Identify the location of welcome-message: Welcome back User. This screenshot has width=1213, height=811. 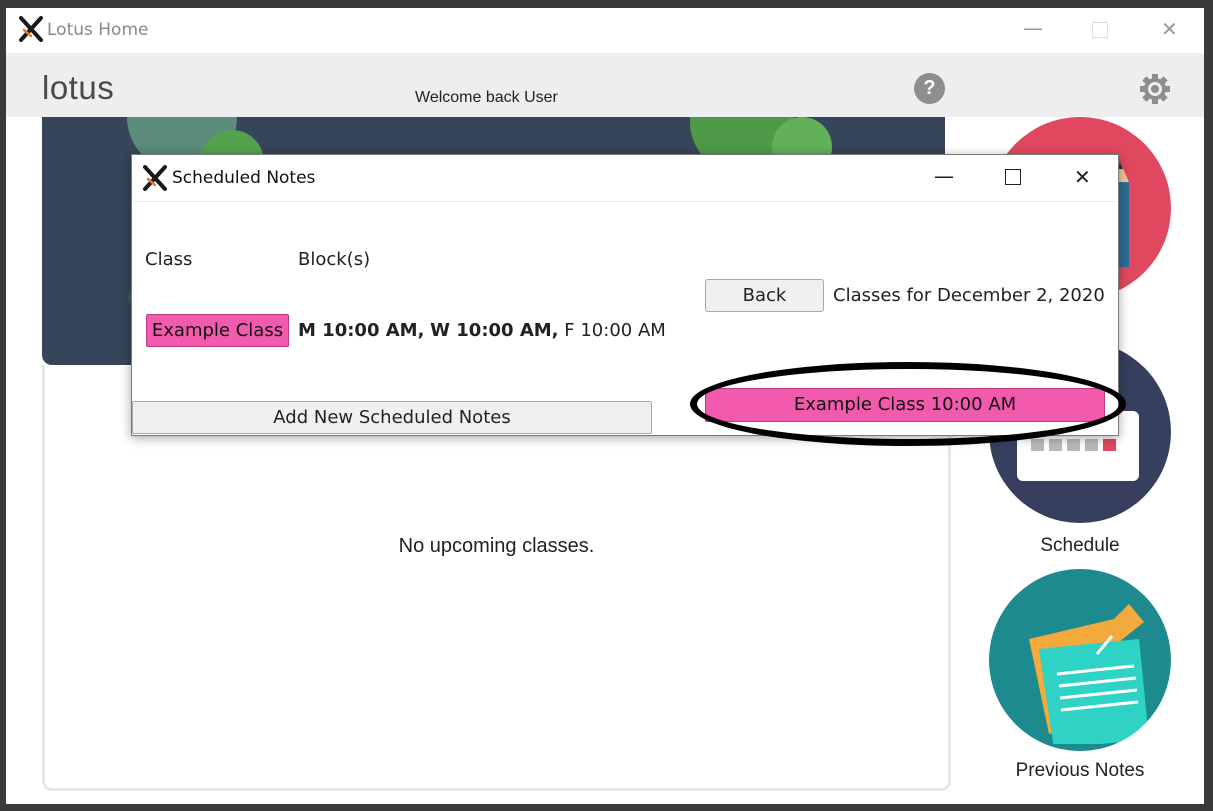
(486, 97).